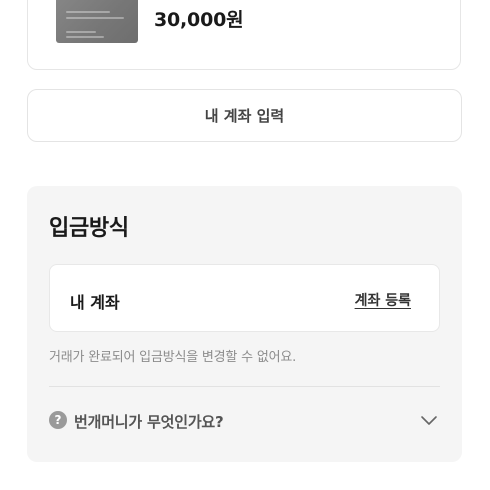 The image size is (490, 490). What do you see at coordinates (244, 35) in the screenshot?
I see `product-card: 30,000원` at bounding box center [244, 35].